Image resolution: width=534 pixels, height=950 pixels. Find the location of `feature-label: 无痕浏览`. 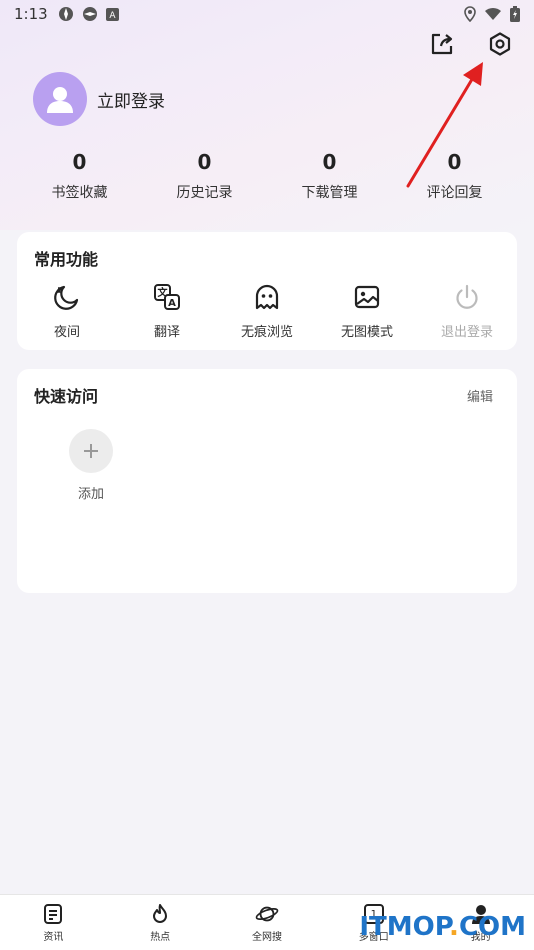

feature-label: 无痕浏览 is located at coordinates (266, 332).